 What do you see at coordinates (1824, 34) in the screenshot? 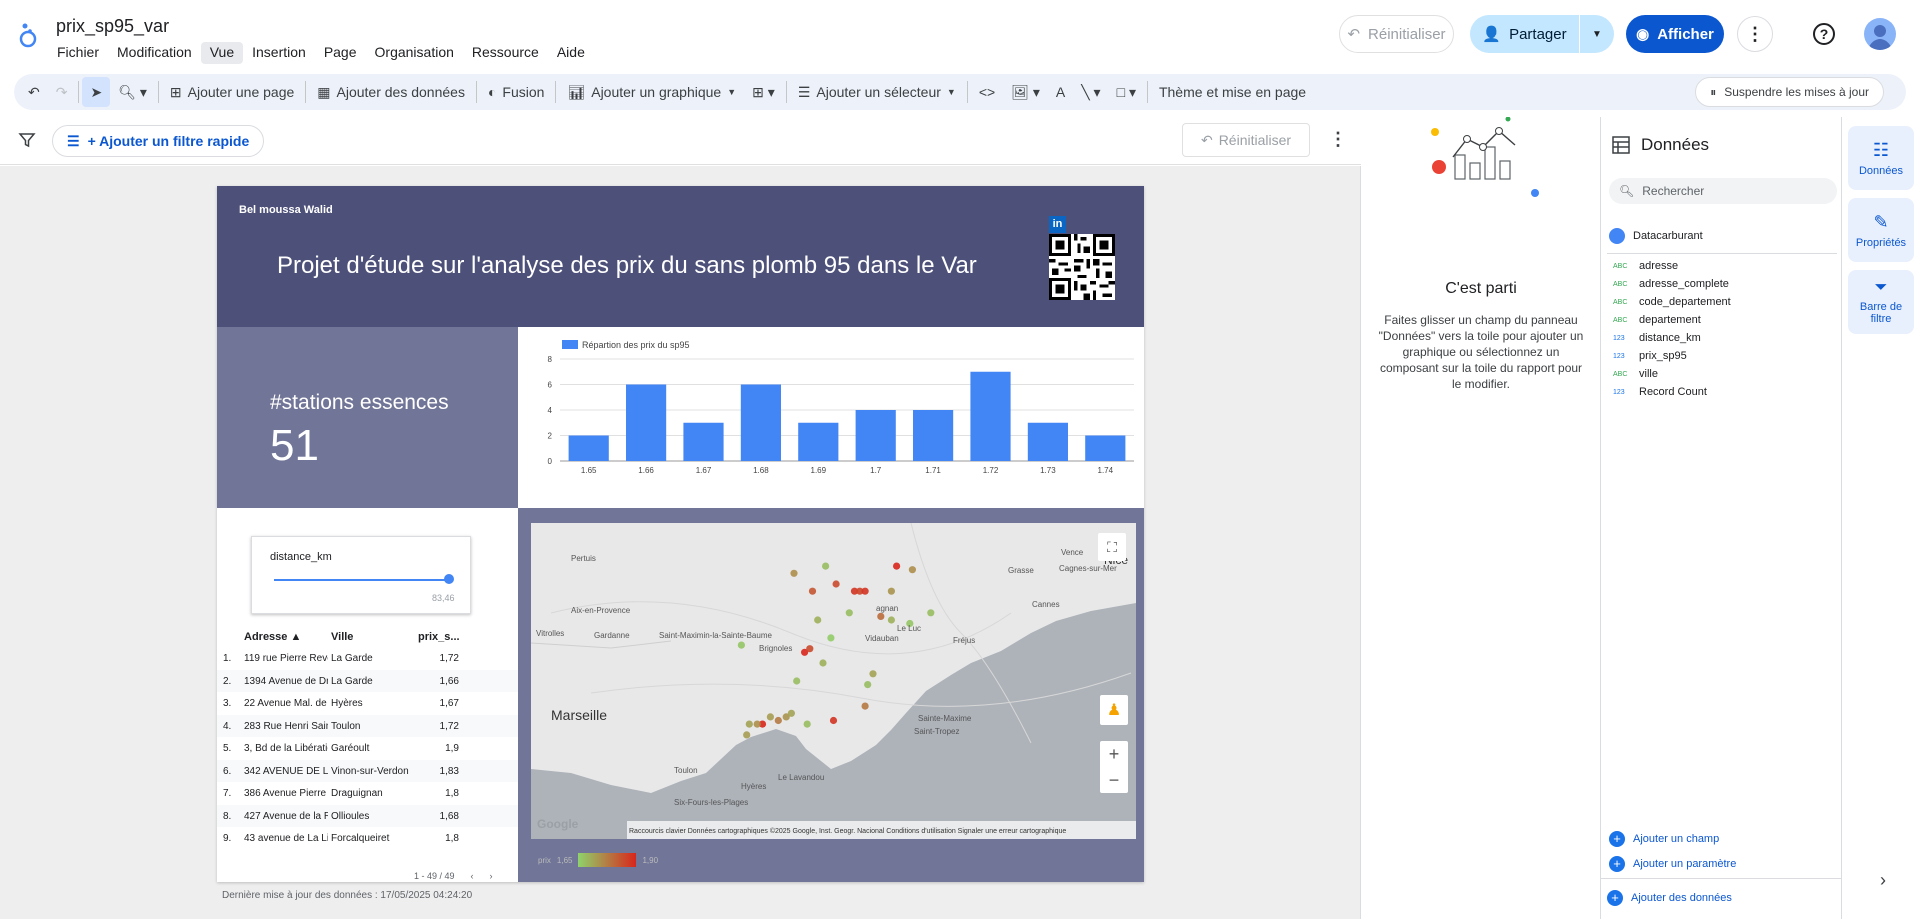
I see `help-icon: ?` at bounding box center [1824, 34].